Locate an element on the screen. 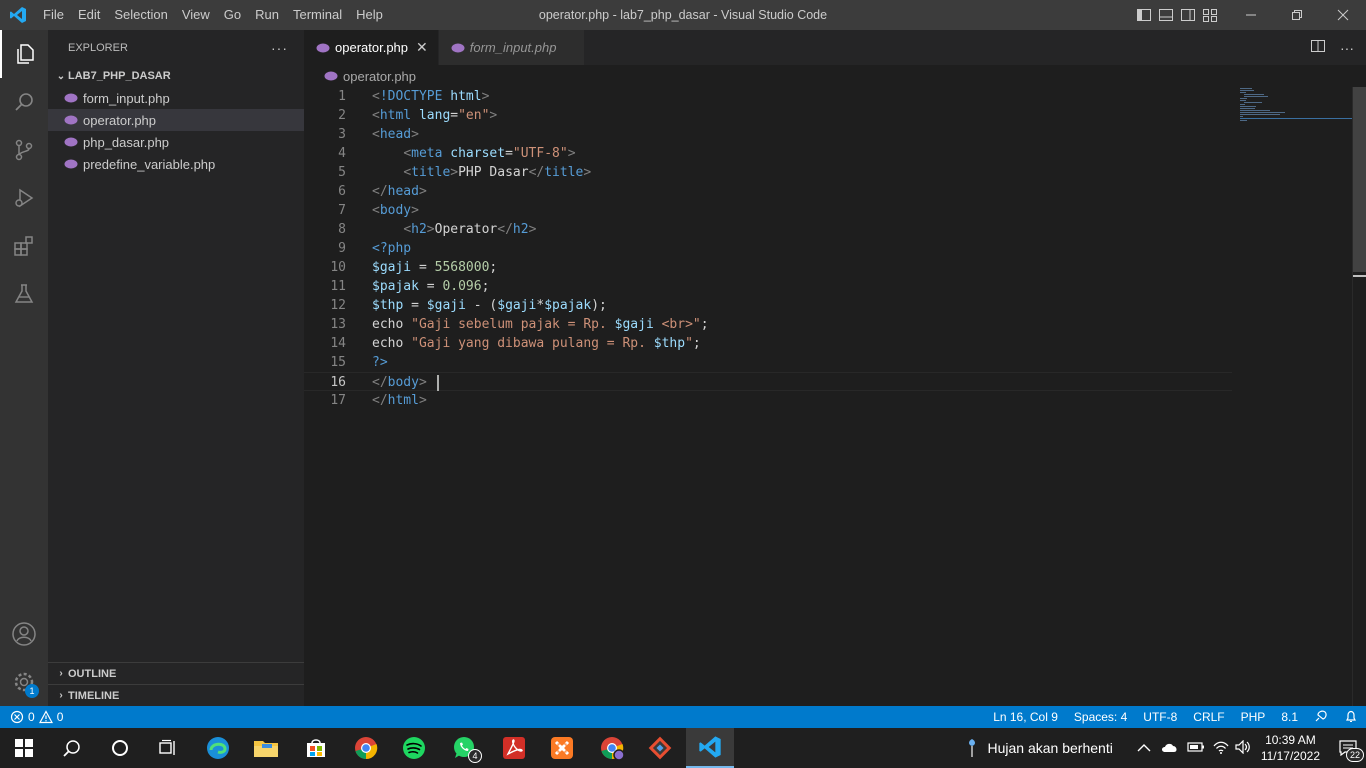 Image resolution: width=1366 pixels, height=768 pixels. toggle-secondary-sidebar-icon is located at coordinates (1188, 15).